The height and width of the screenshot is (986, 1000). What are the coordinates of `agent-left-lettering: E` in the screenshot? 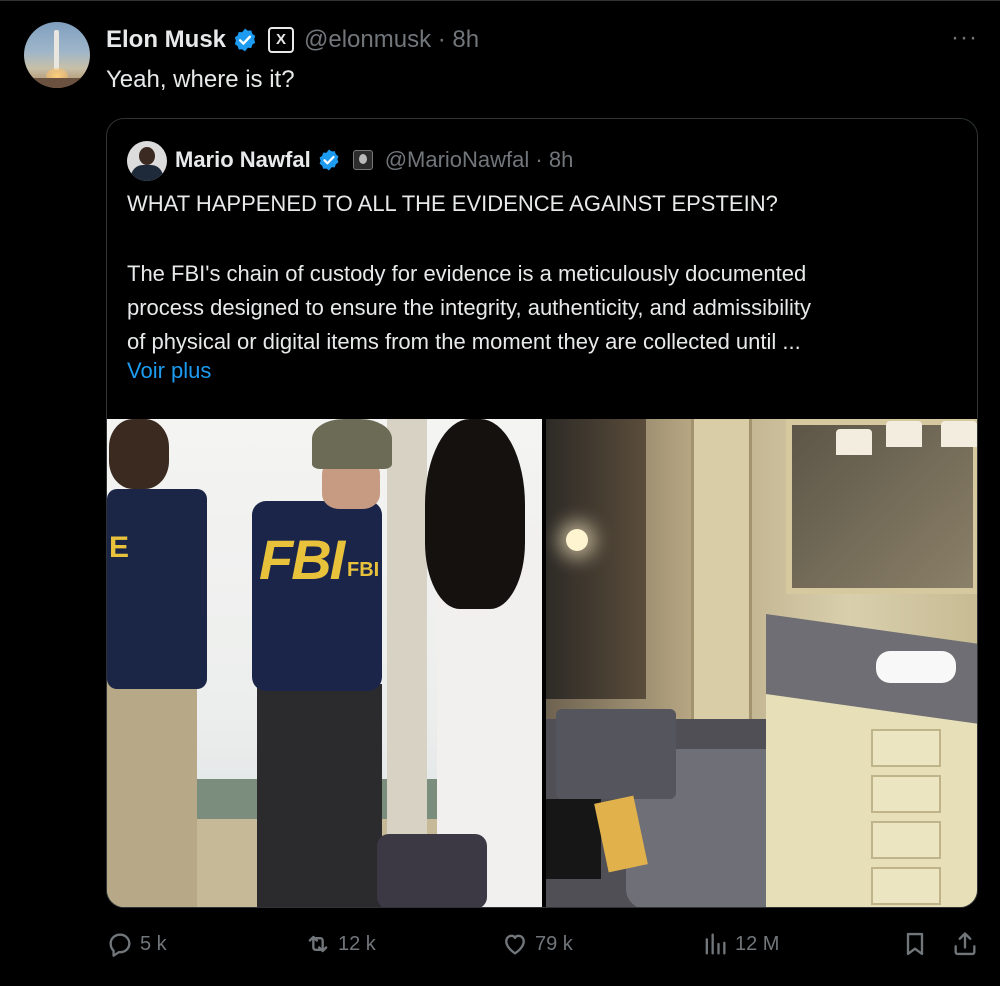 It's located at (119, 547).